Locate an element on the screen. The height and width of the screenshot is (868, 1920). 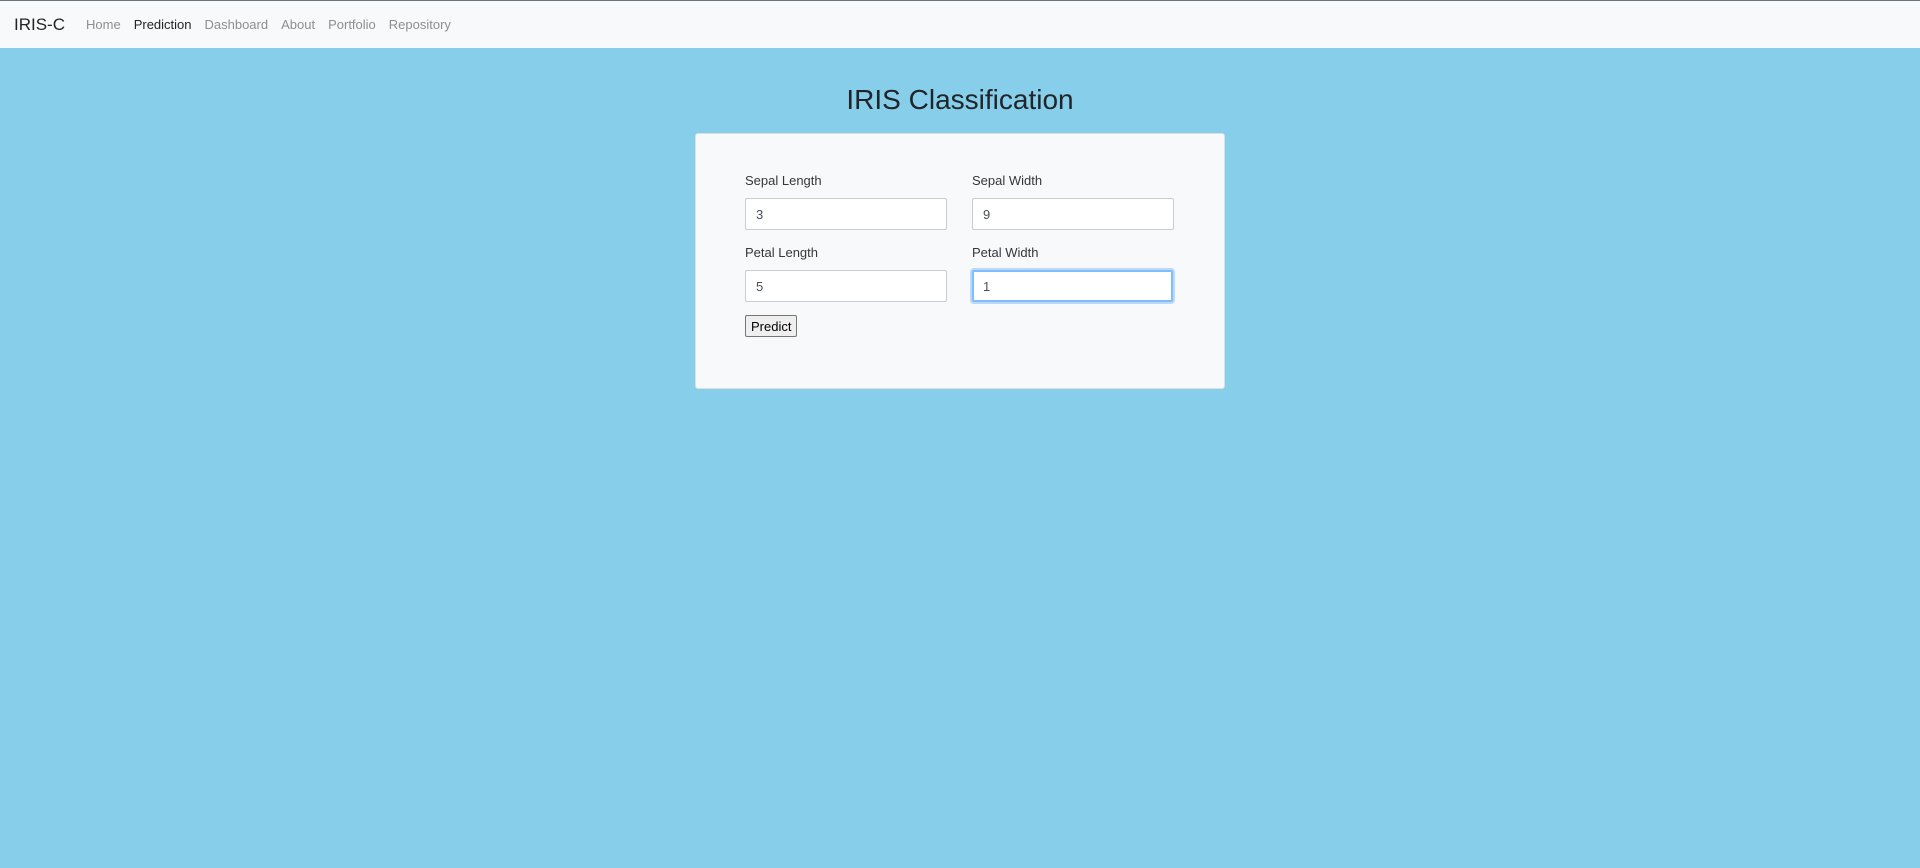
predict-button: Predict is located at coordinates (771, 326).